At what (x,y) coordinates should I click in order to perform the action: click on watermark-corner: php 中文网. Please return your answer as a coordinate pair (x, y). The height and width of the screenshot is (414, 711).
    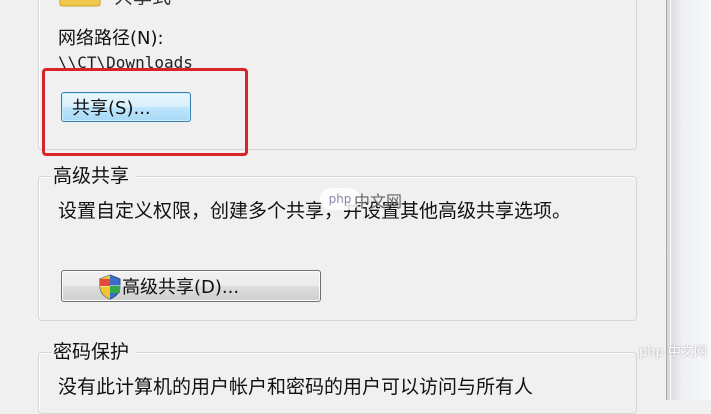
    Looking at the image, I should click on (673, 352).